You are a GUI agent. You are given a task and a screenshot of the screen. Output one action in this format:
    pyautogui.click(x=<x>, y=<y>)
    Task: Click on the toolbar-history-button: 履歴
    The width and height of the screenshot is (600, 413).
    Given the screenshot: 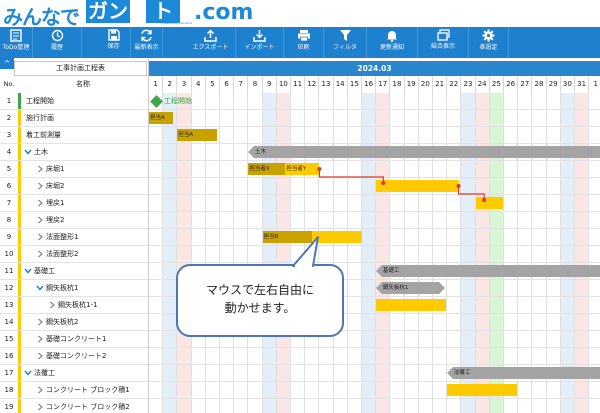 What is the action you would take?
    pyautogui.click(x=57, y=42)
    